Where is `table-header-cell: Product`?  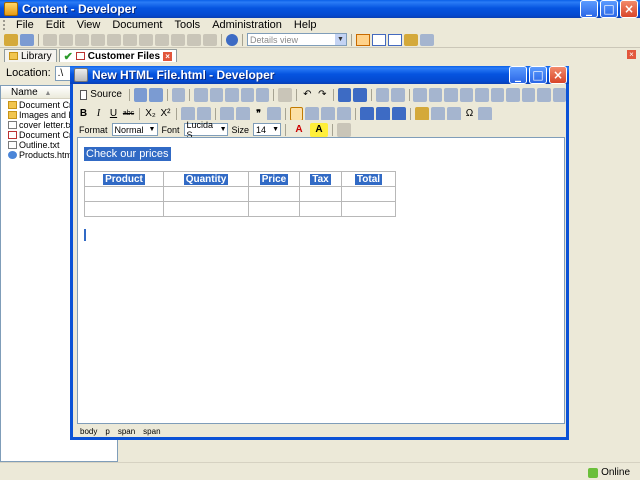
table-header-cell: Product is located at coordinates (124, 179).